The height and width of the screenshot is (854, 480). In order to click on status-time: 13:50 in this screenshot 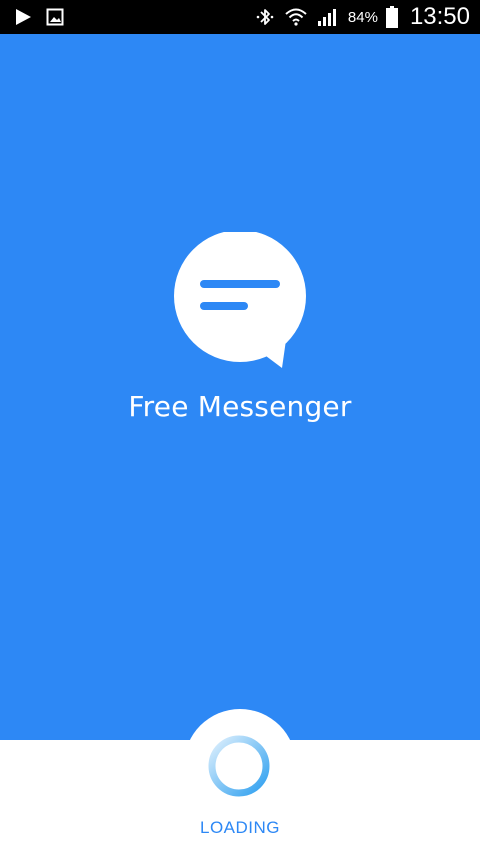, I will do `click(439, 16)`.